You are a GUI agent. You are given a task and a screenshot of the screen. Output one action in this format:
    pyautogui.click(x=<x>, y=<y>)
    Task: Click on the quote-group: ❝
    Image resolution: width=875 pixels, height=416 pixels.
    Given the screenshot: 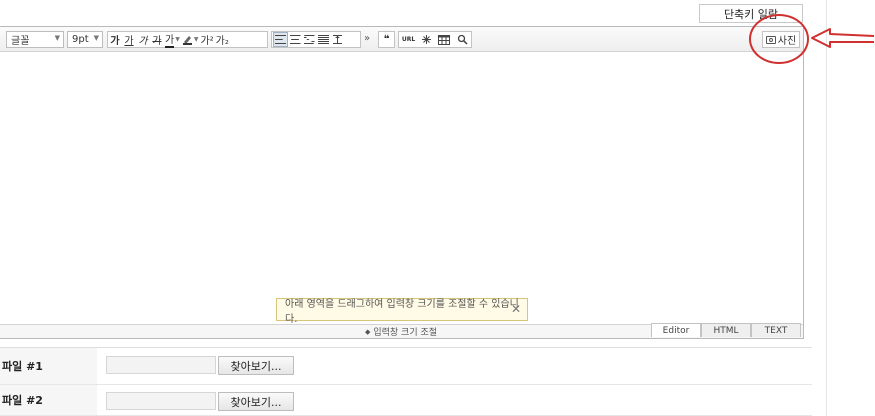 What is the action you would take?
    pyautogui.click(x=386, y=39)
    